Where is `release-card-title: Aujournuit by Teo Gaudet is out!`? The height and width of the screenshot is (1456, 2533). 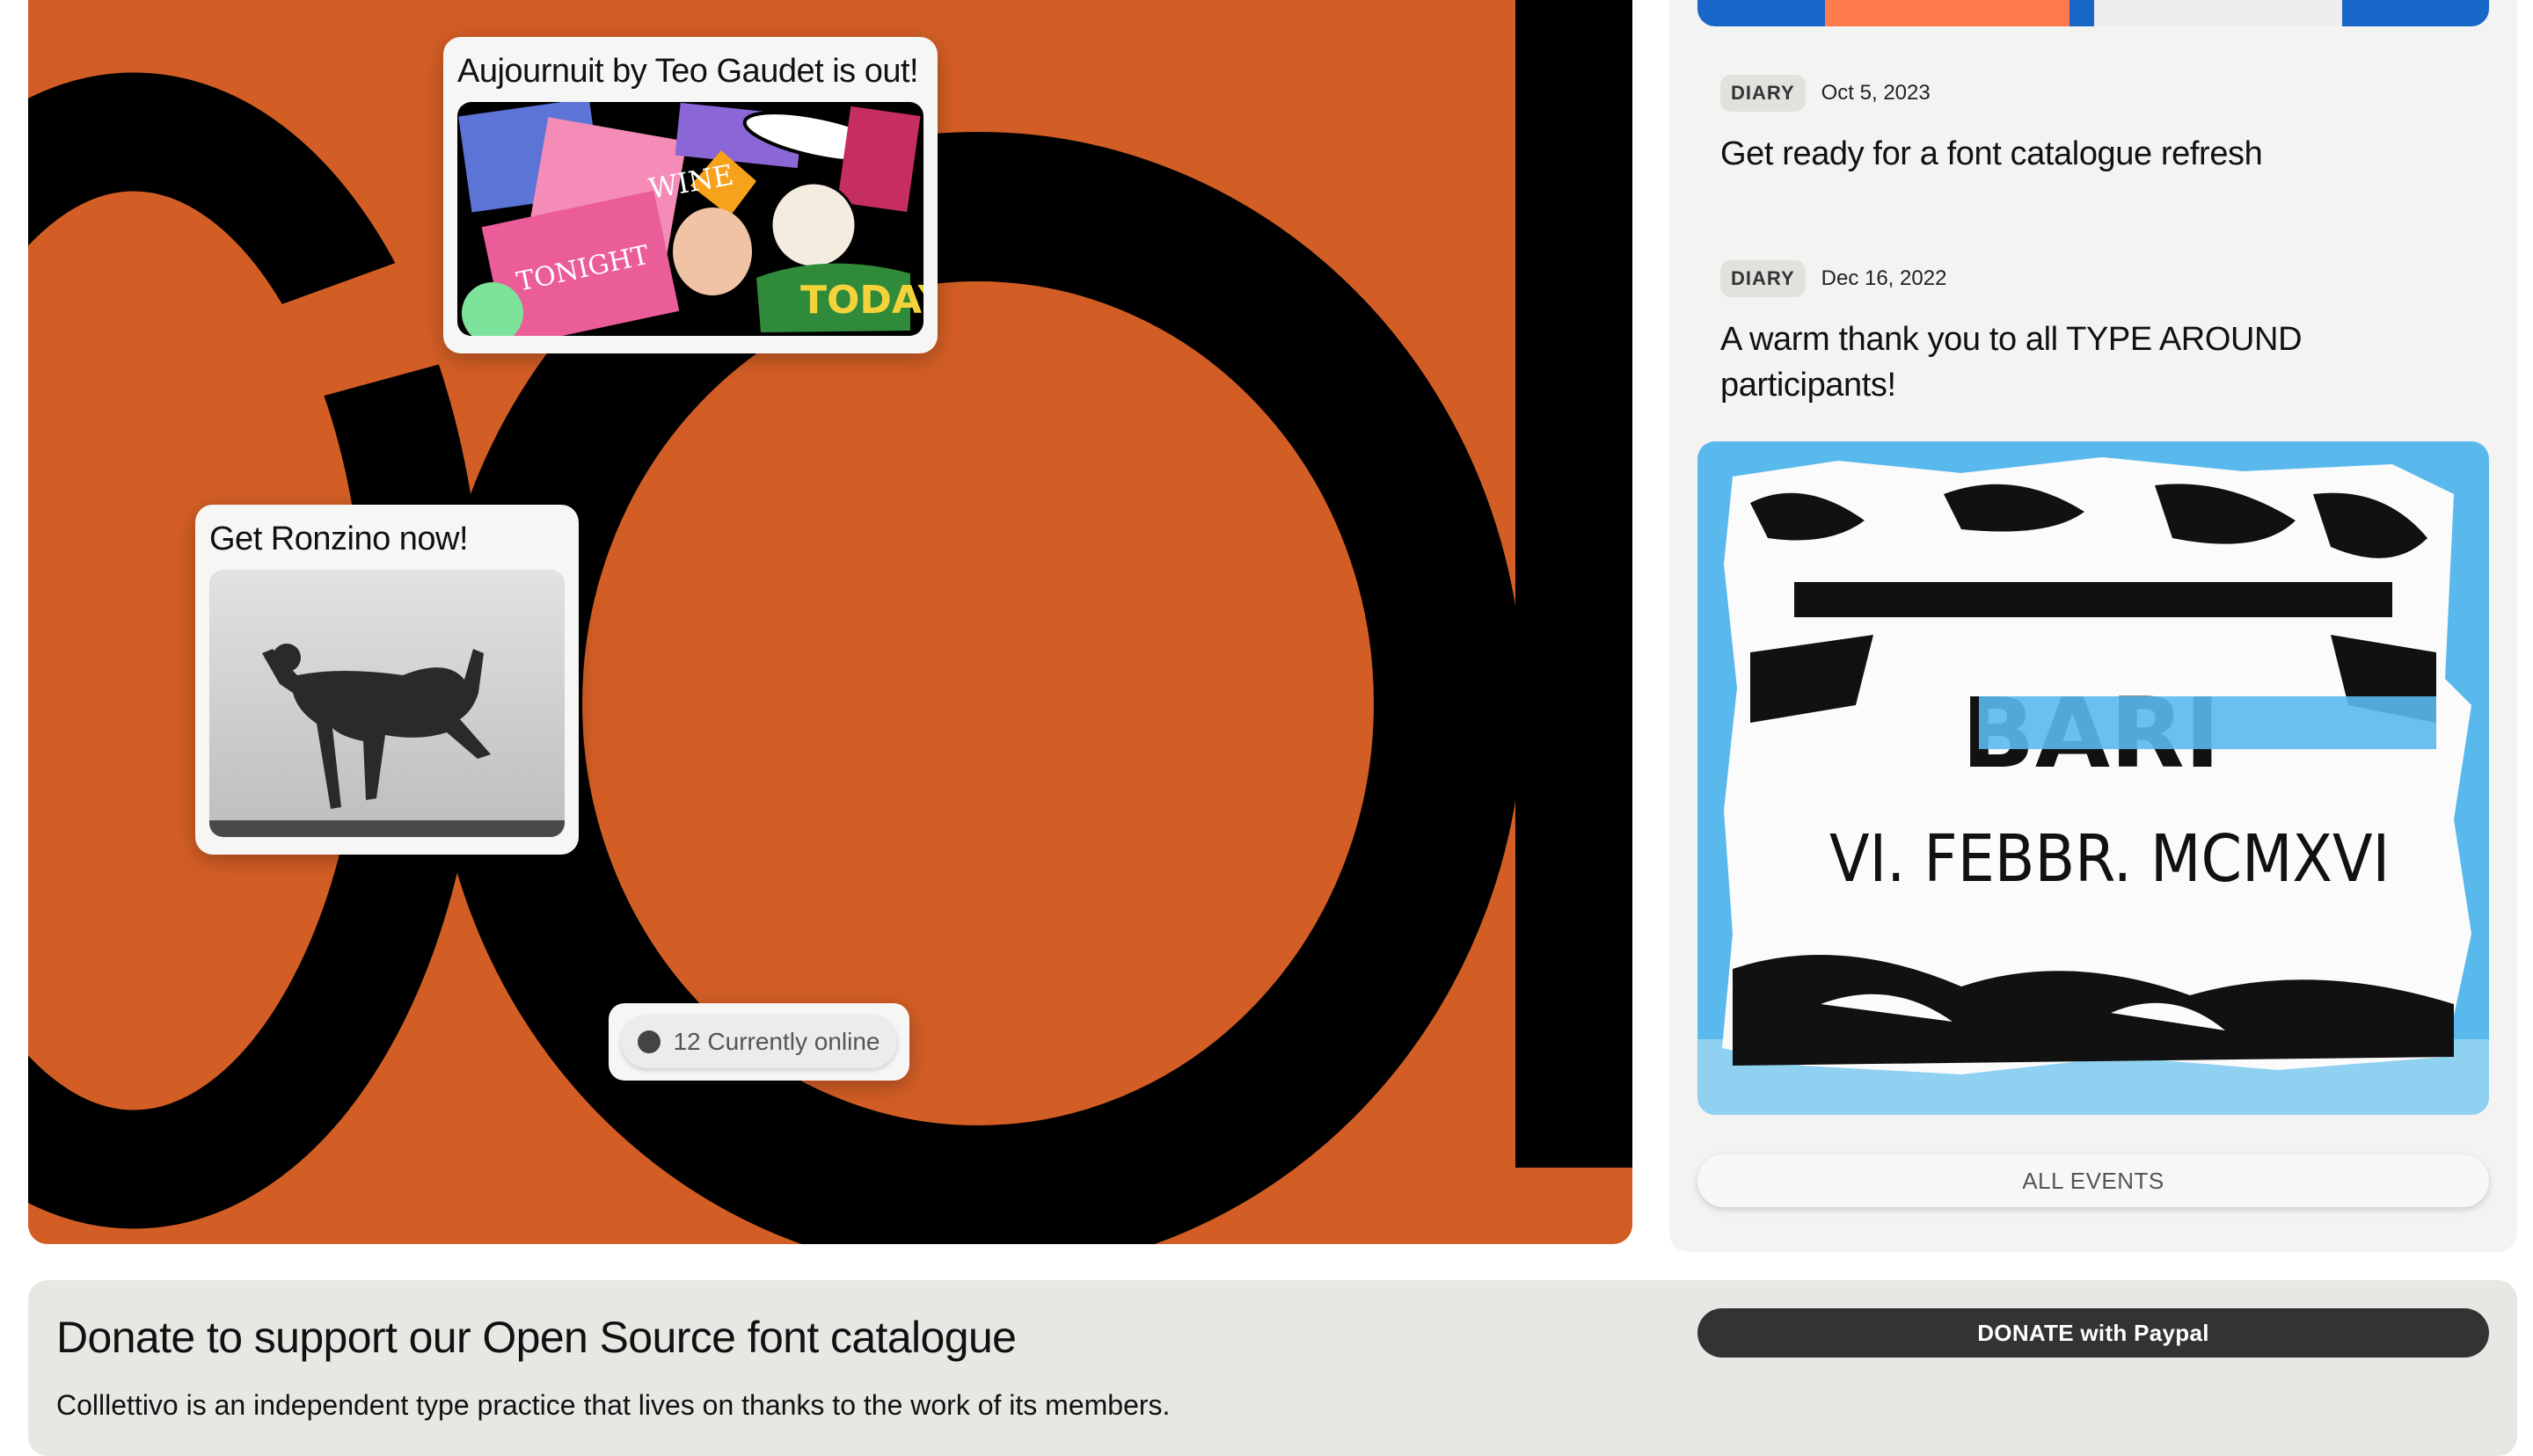
release-card-title: Aujournuit by Teo Gaudet is out! is located at coordinates (688, 71).